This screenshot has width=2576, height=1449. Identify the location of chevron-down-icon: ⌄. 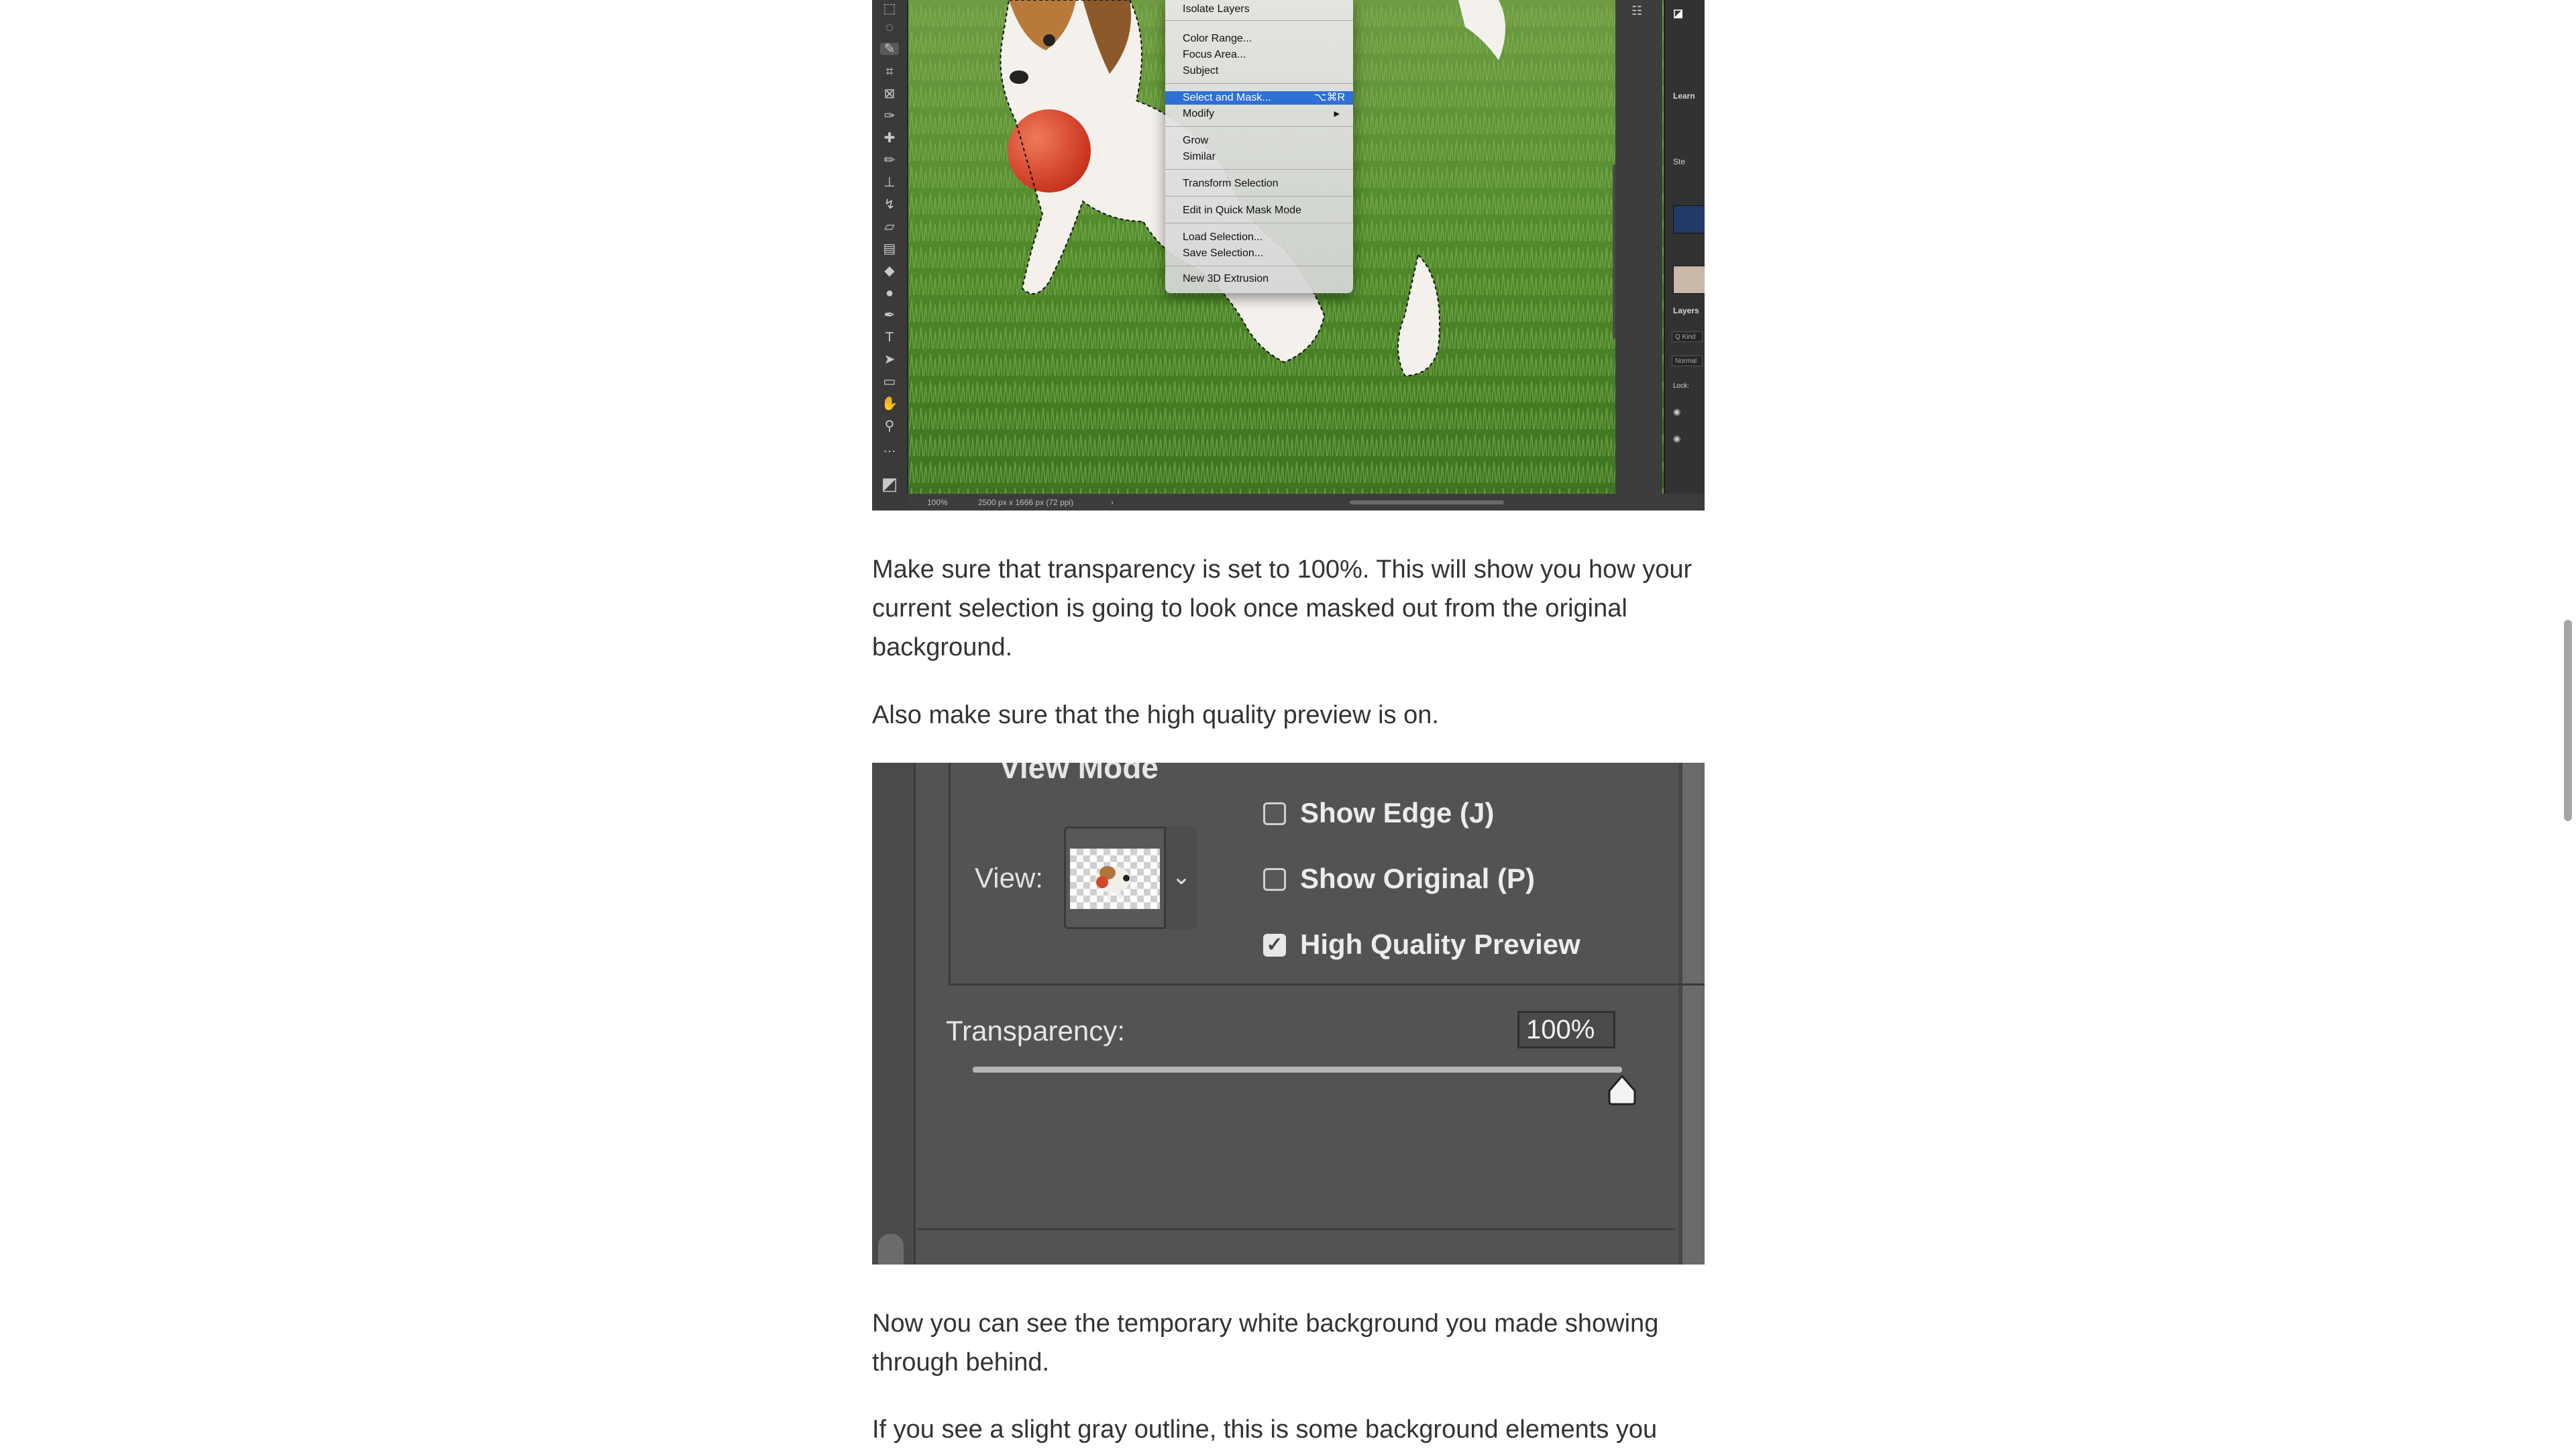
(1180, 877).